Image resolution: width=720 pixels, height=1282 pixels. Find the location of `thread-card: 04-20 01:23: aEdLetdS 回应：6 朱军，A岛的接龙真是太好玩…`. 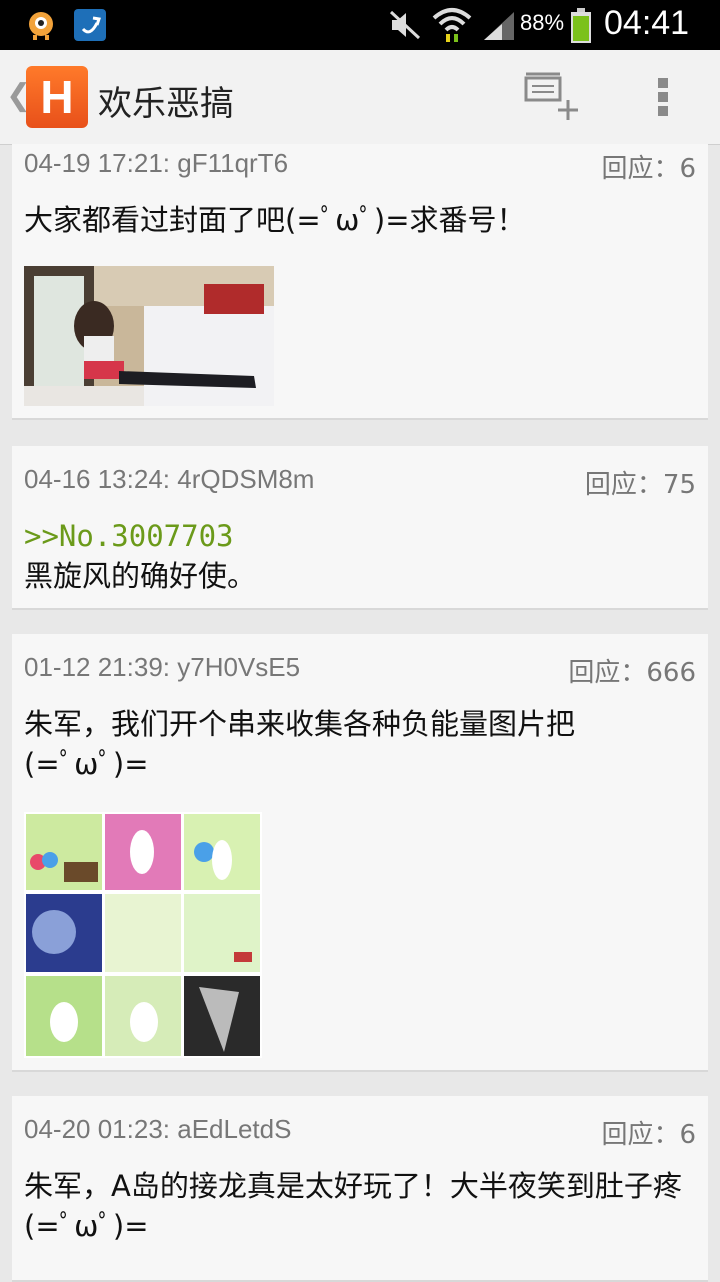

thread-card: 04-20 01:23: aEdLetdS 回应：6 朱军，A岛的接龙真是太好玩… is located at coordinates (360, 1189).